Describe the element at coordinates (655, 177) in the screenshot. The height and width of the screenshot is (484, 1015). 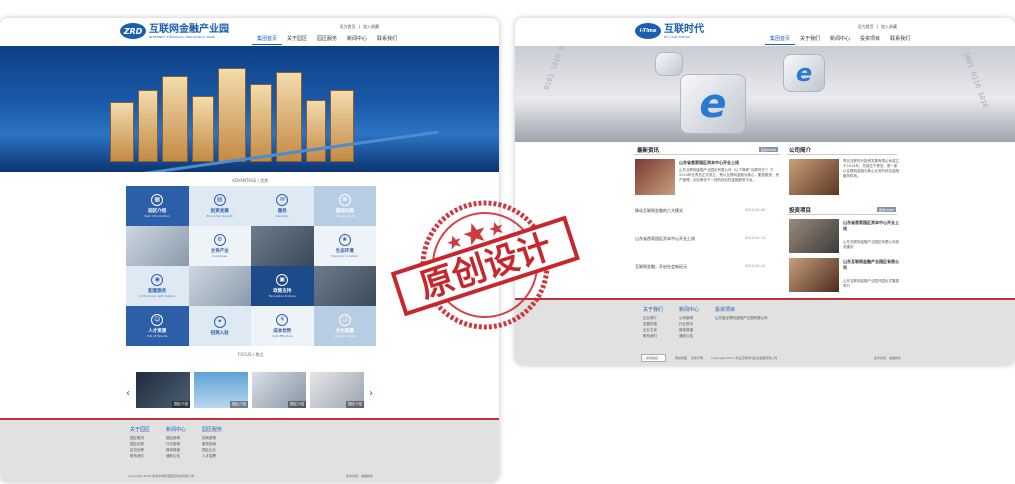
I see `news-photo` at that location.